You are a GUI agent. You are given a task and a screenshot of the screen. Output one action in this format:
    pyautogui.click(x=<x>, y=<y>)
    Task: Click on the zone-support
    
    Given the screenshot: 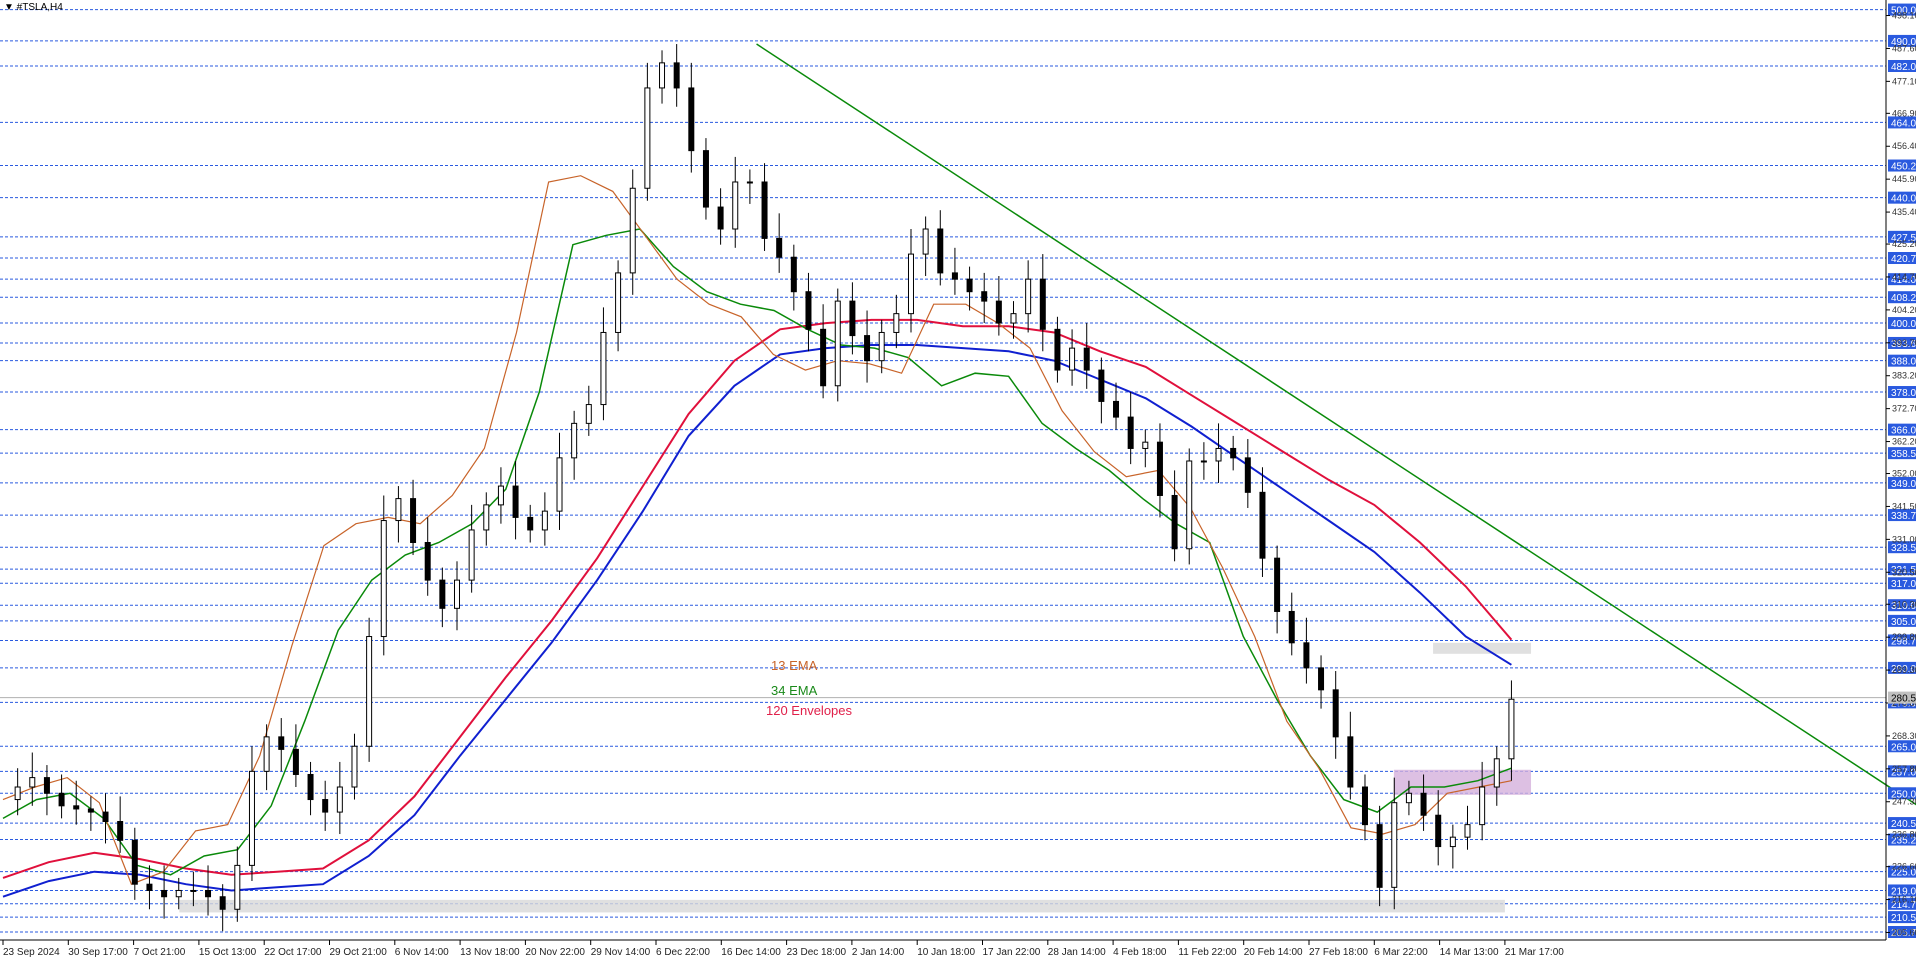 What is the action you would take?
    pyautogui.click(x=842, y=906)
    